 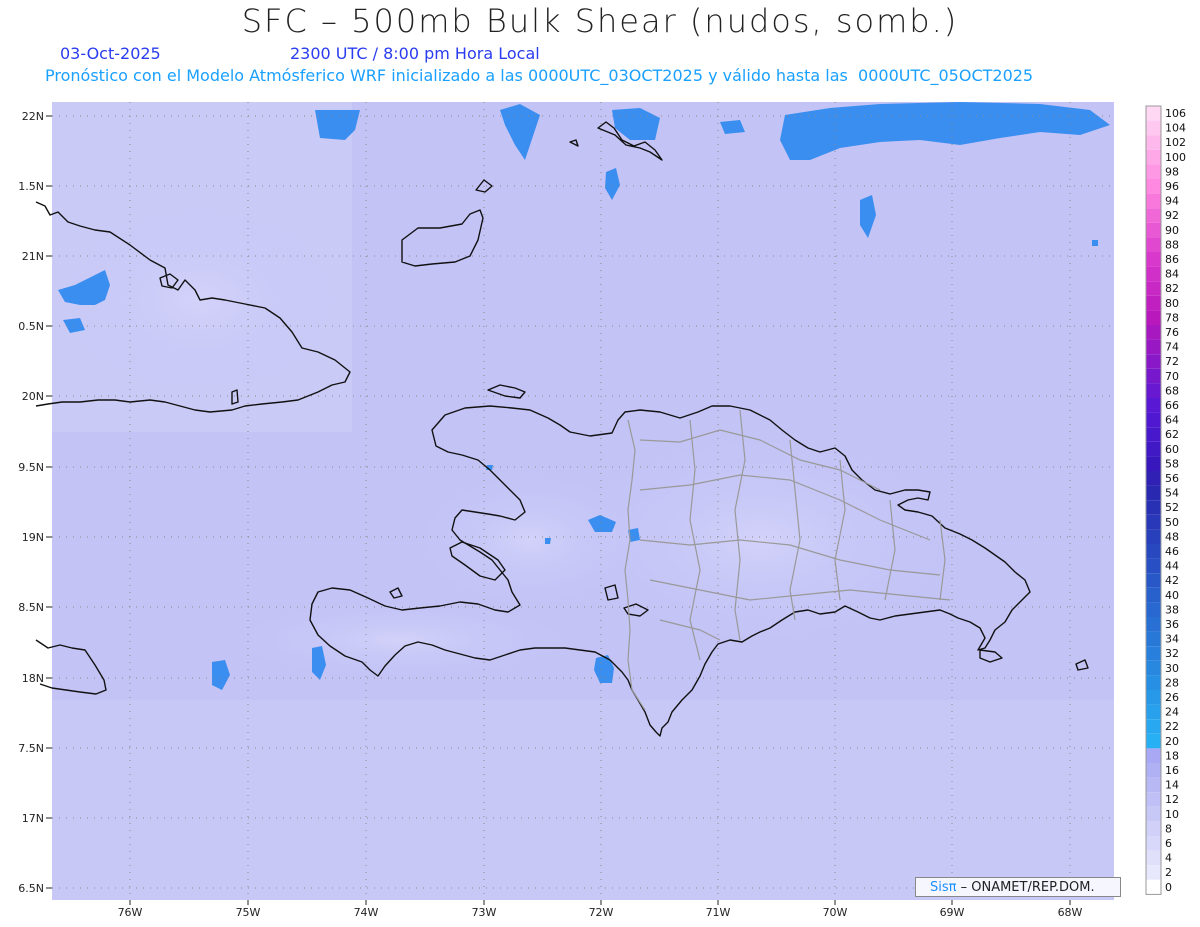 What do you see at coordinates (33, 116) in the screenshot?
I see `lat-label: 22N` at bounding box center [33, 116].